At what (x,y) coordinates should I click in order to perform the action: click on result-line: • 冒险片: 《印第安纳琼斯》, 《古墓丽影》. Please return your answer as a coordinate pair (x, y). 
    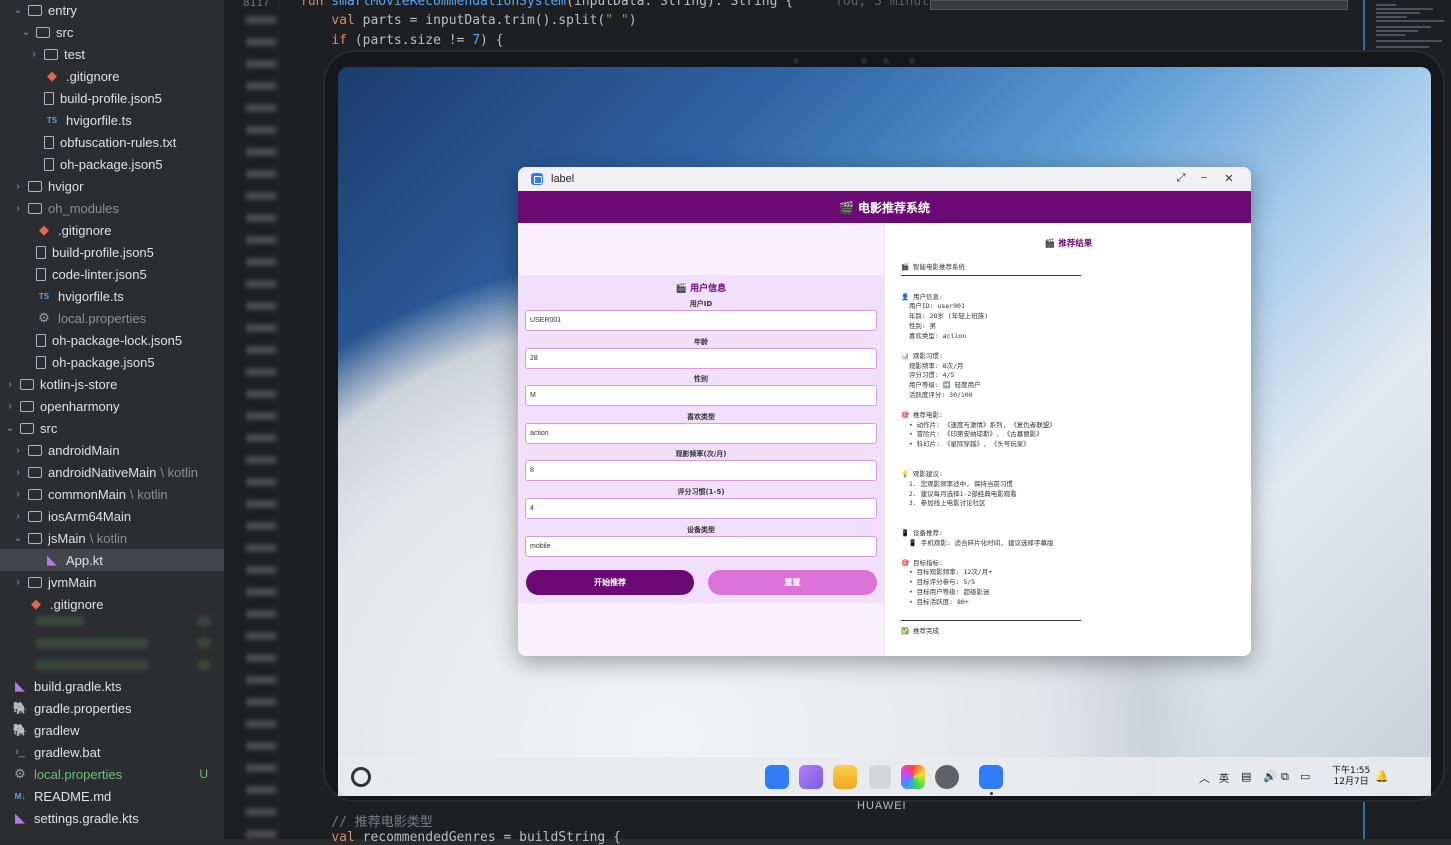
    Looking at the image, I should click on (972, 434).